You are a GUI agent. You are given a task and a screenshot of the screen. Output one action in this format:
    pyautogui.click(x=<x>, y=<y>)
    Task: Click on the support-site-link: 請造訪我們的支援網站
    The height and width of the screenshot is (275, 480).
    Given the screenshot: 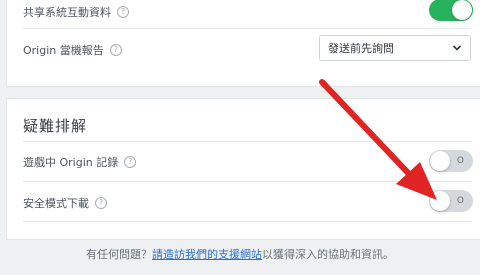 What is the action you would take?
    pyautogui.click(x=207, y=254)
    